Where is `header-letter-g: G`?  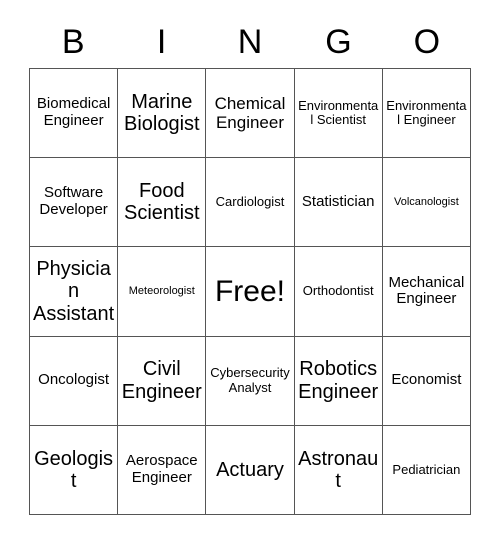 header-letter-g: G is located at coordinates (338, 42).